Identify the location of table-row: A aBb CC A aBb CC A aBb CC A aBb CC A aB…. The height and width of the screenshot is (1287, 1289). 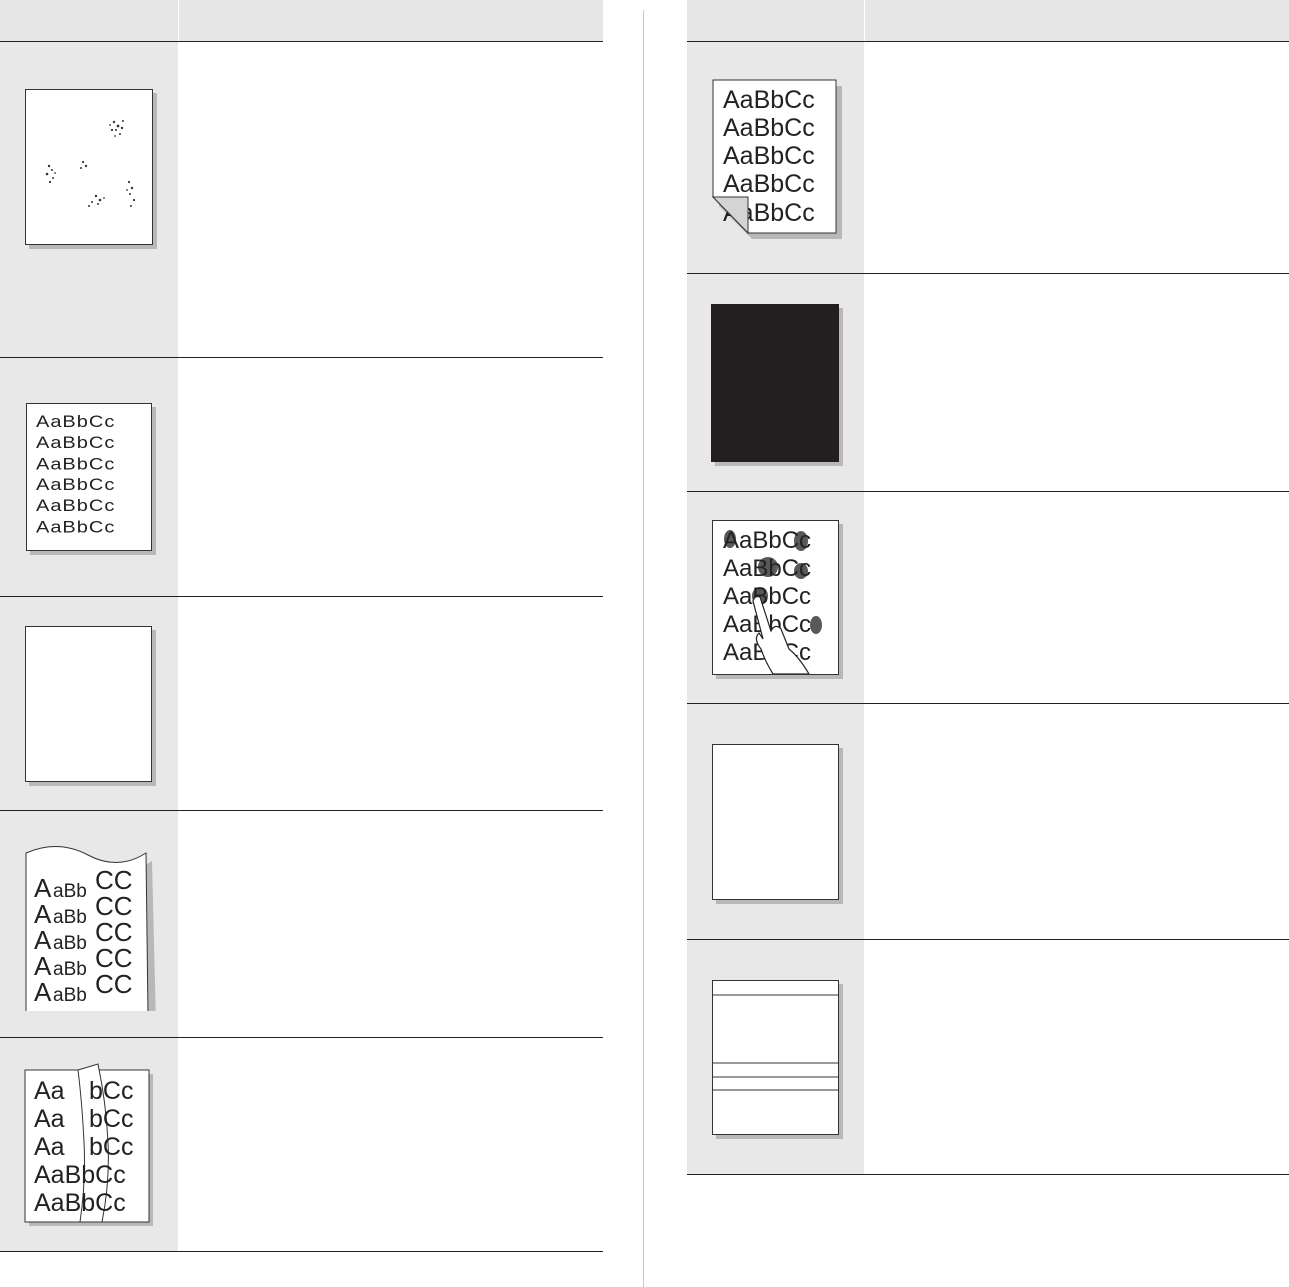
(301, 924).